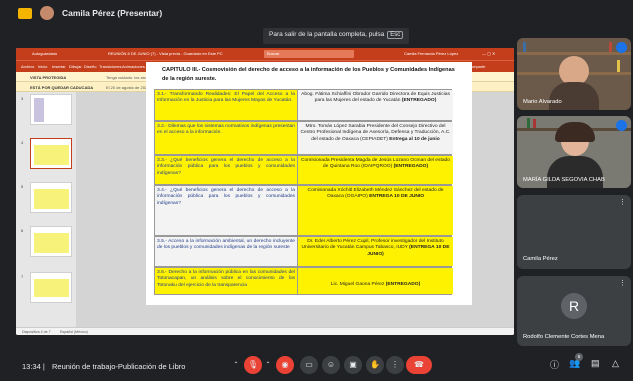  Describe the element at coordinates (75, 66) in the screenshot. I see `menu-draw: Dibujar` at that location.